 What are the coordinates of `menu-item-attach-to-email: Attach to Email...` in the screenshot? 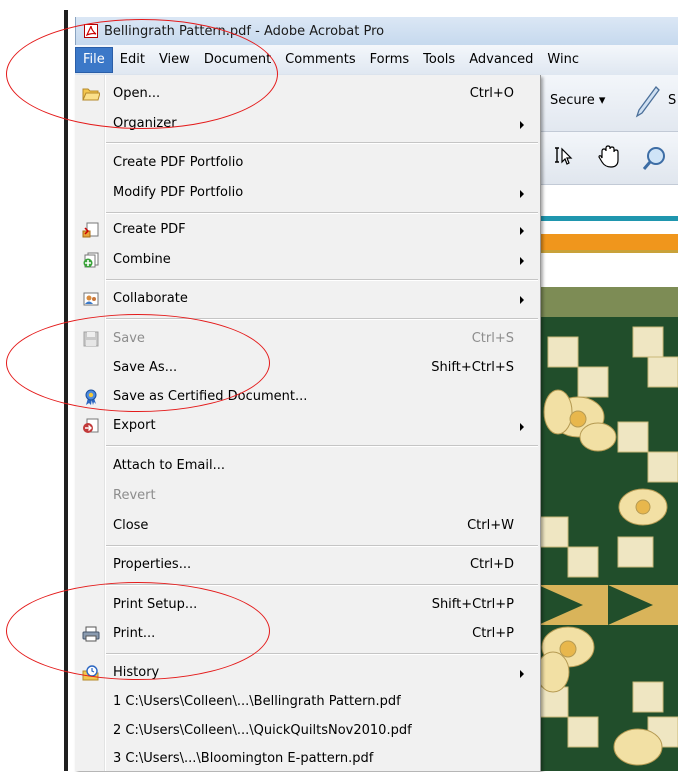 It's located at (306, 466).